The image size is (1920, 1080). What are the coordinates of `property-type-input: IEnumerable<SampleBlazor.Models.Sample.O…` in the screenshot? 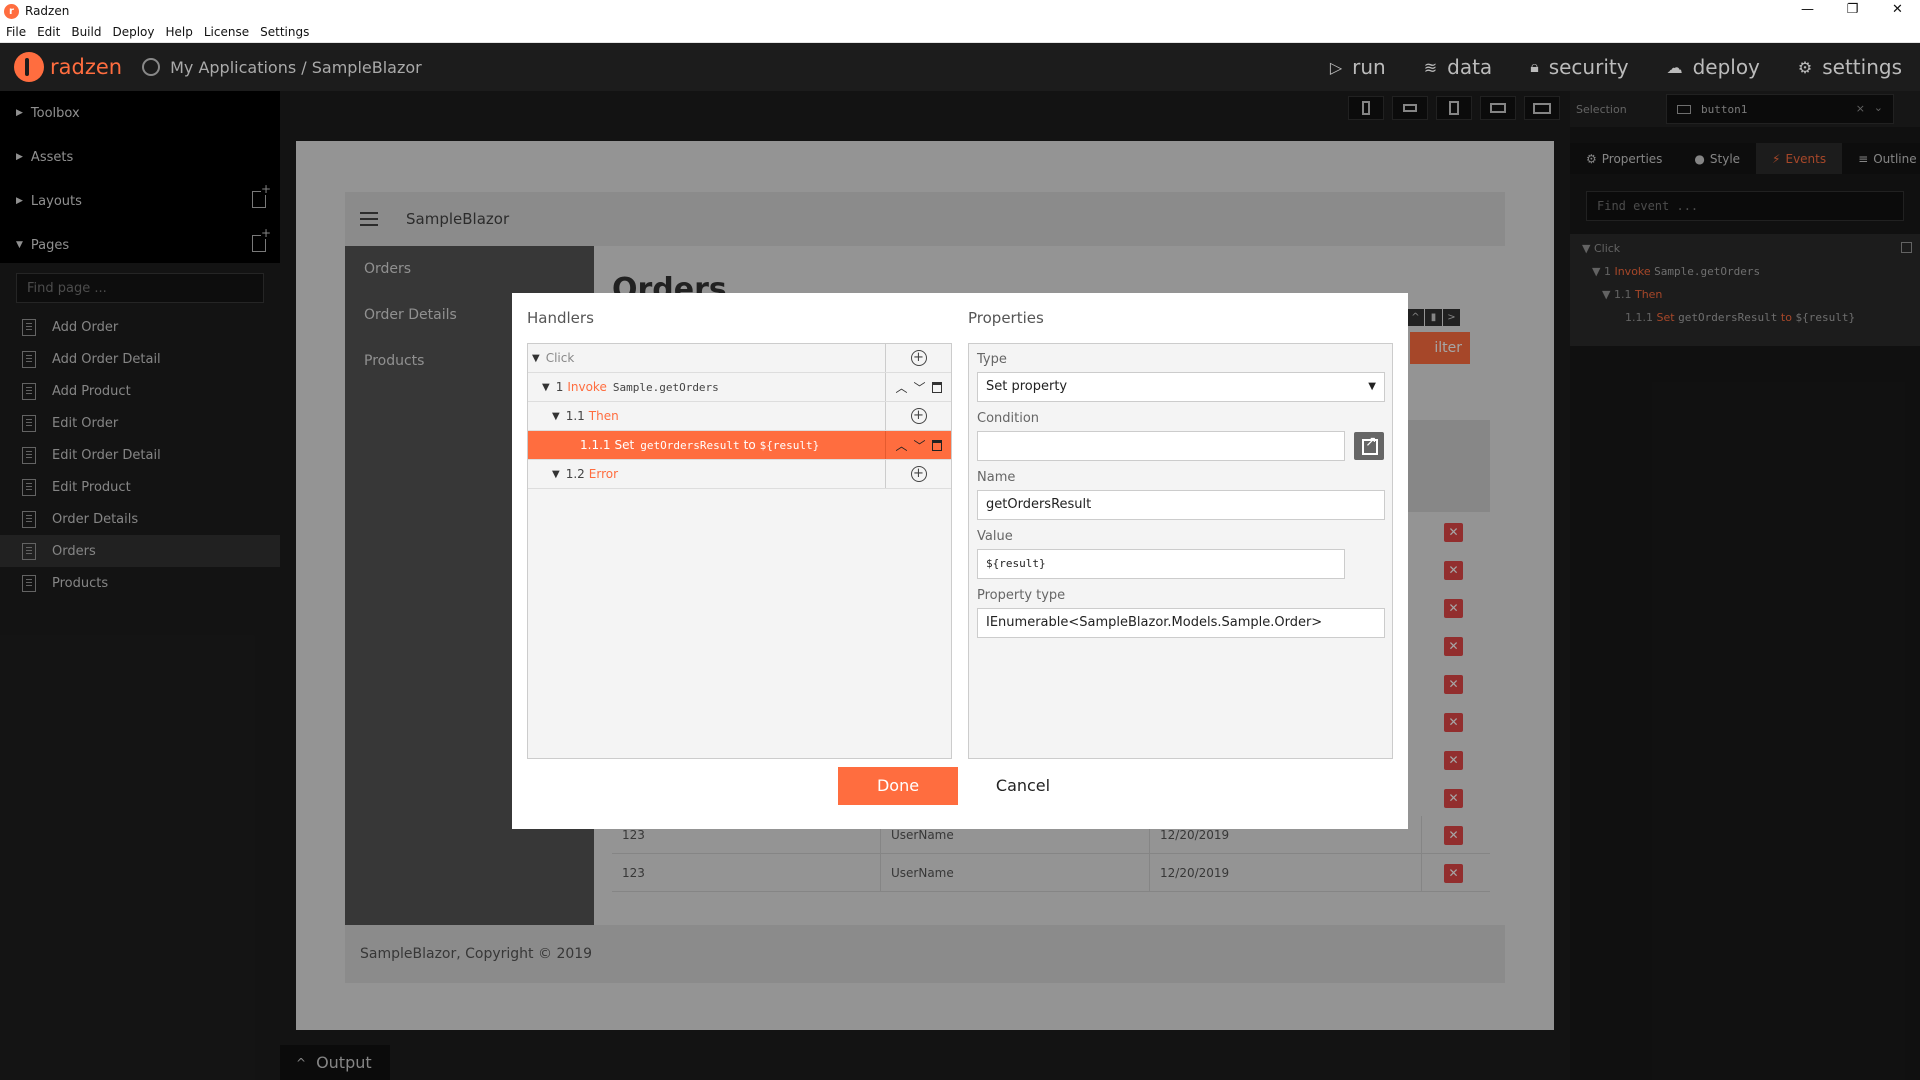 It's located at (1181, 623).